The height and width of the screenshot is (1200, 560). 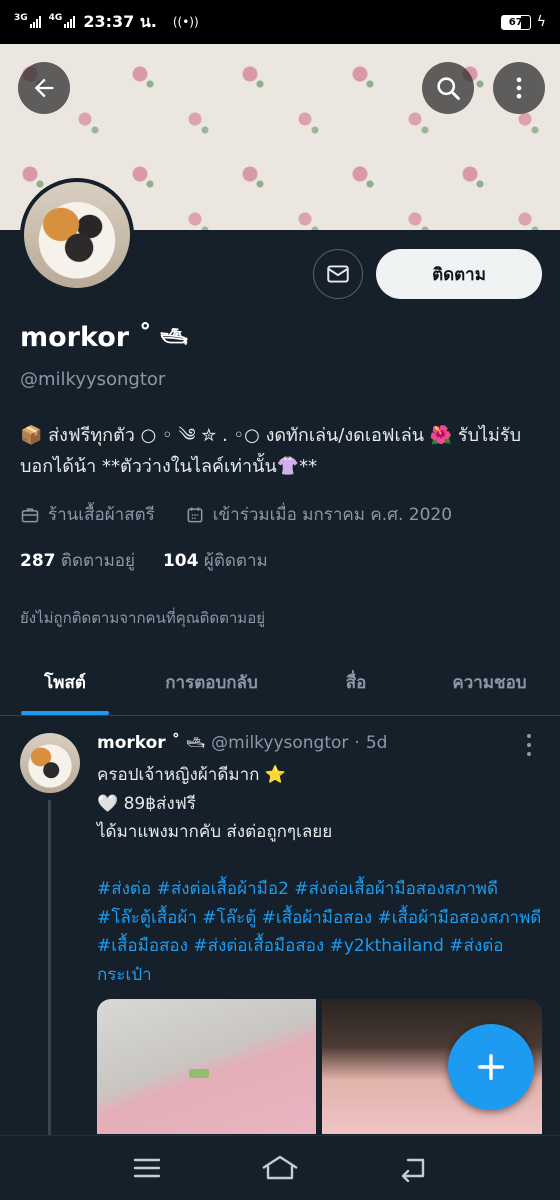 What do you see at coordinates (332, 515) in the screenshot?
I see `profile-joined-date: เข้าร่วมเมื่อ มกราคม ค.ศ. 2020` at bounding box center [332, 515].